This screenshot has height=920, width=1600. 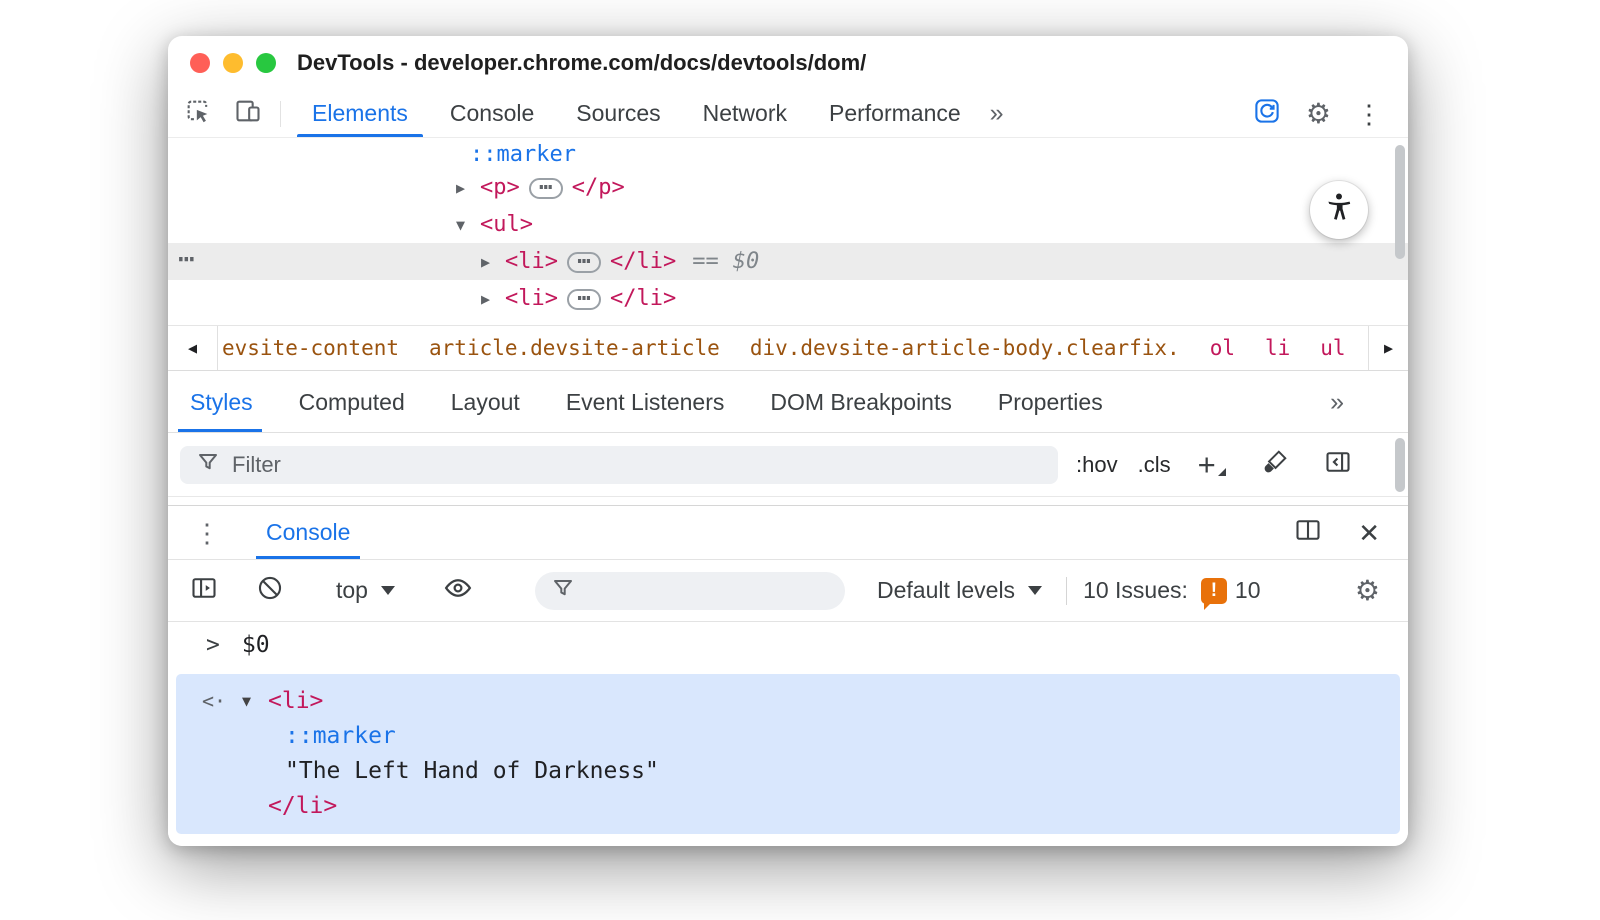 What do you see at coordinates (643, 261) in the screenshot?
I see `tag-close: </li>` at bounding box center [643, 261].